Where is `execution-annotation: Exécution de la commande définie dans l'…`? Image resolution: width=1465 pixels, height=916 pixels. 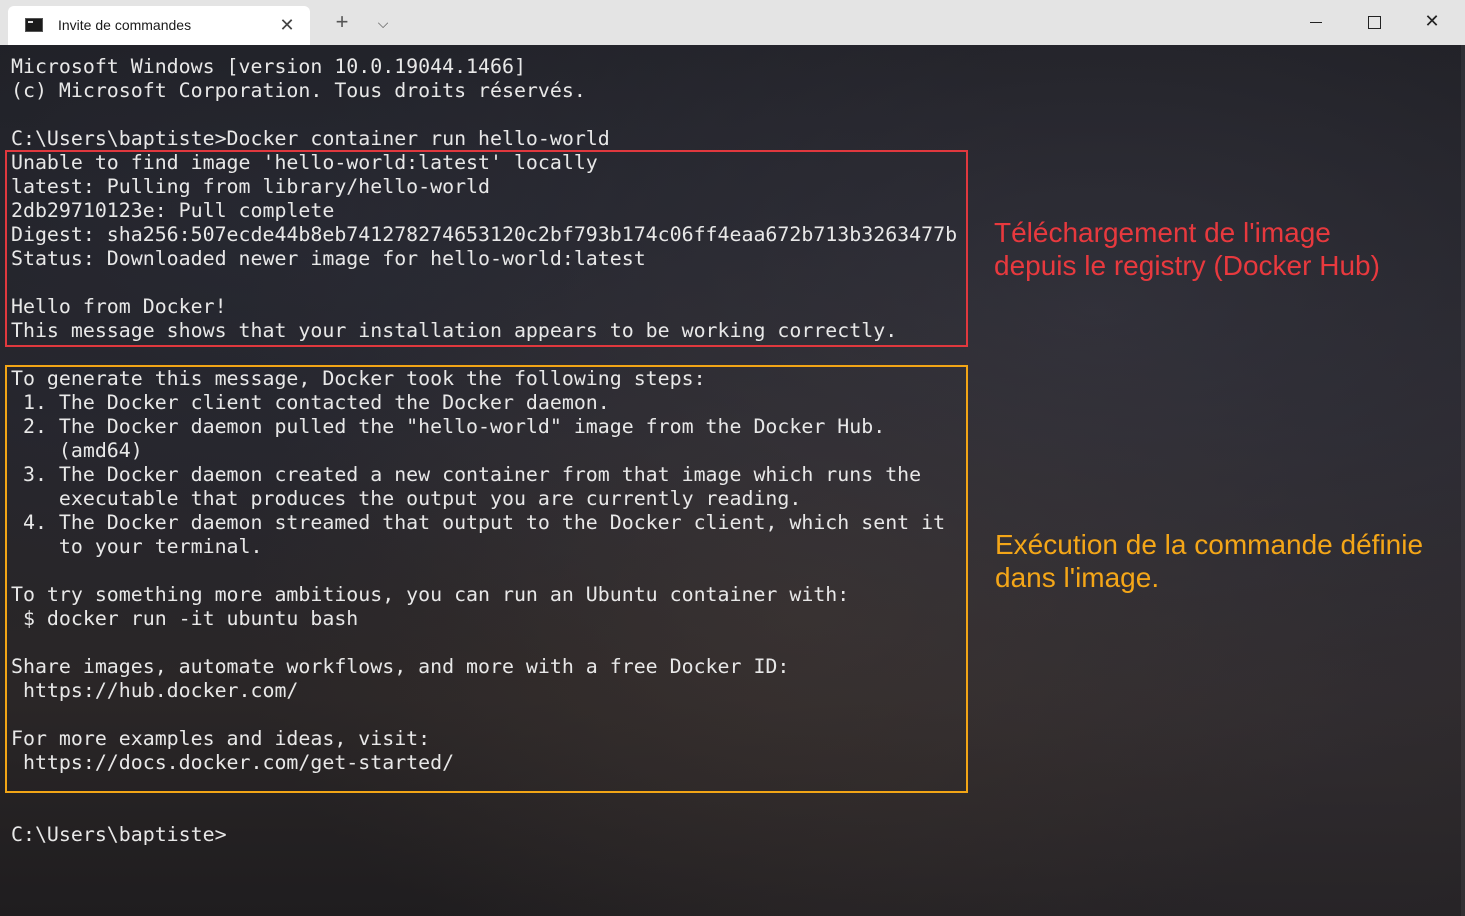
execution-annotation: Exécution de la commande définie dans l'… is located at coordinates (1209, 561).